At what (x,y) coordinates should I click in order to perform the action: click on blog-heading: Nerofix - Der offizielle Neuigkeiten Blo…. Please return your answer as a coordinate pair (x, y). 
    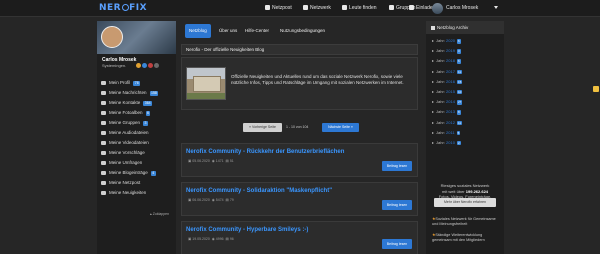
    Looking at the image, I should click on (299, 49).